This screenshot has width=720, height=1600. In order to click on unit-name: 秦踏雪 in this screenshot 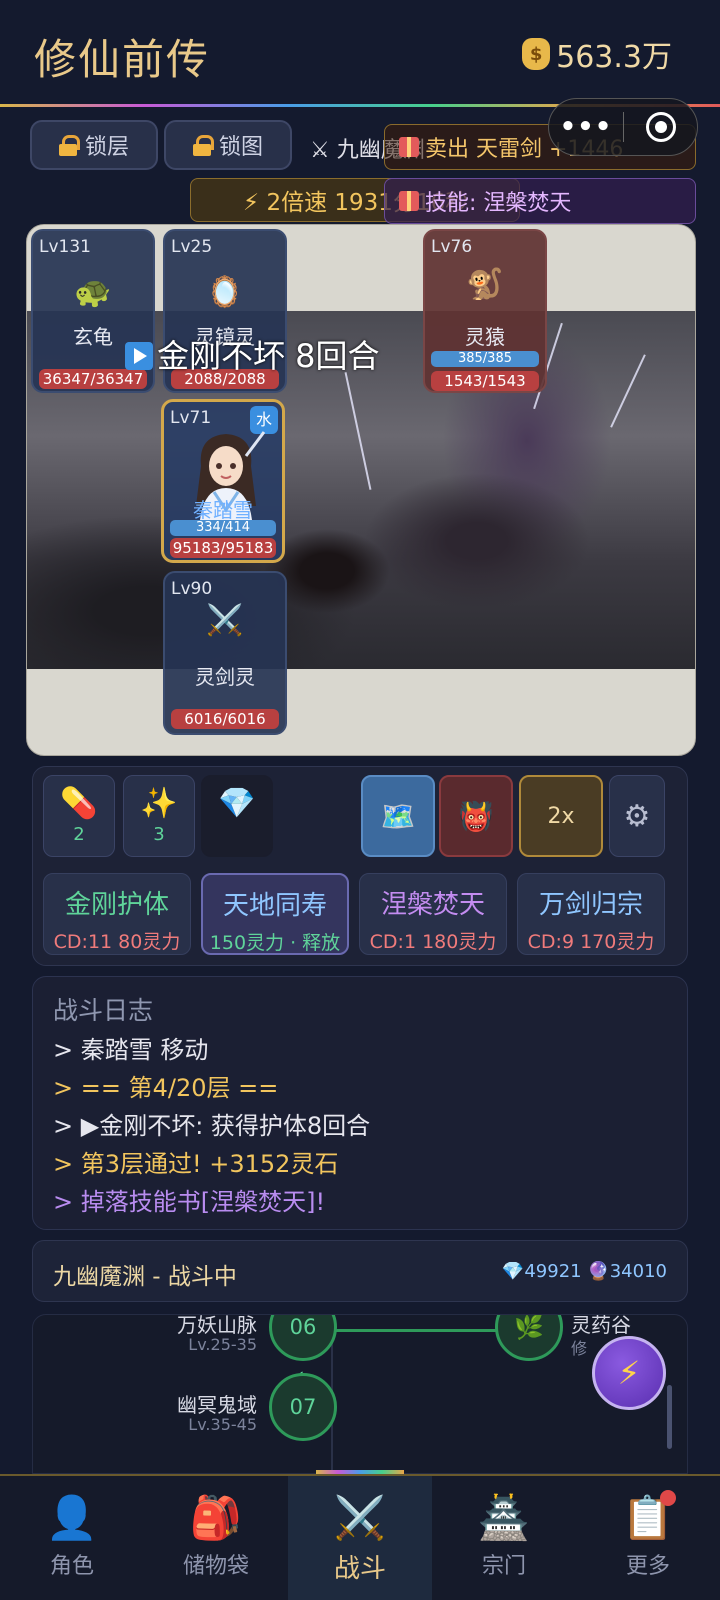, I will do `click(223, 510)`.